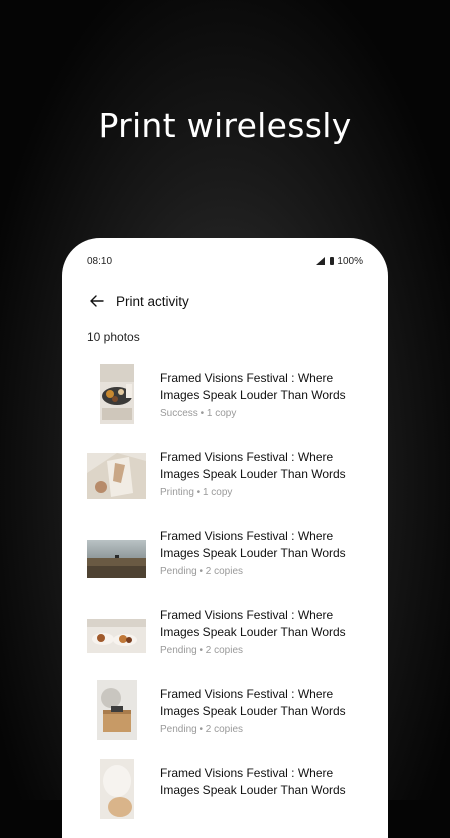  I want to click on item-status: Printing • 1 copy, so click(196, 492).